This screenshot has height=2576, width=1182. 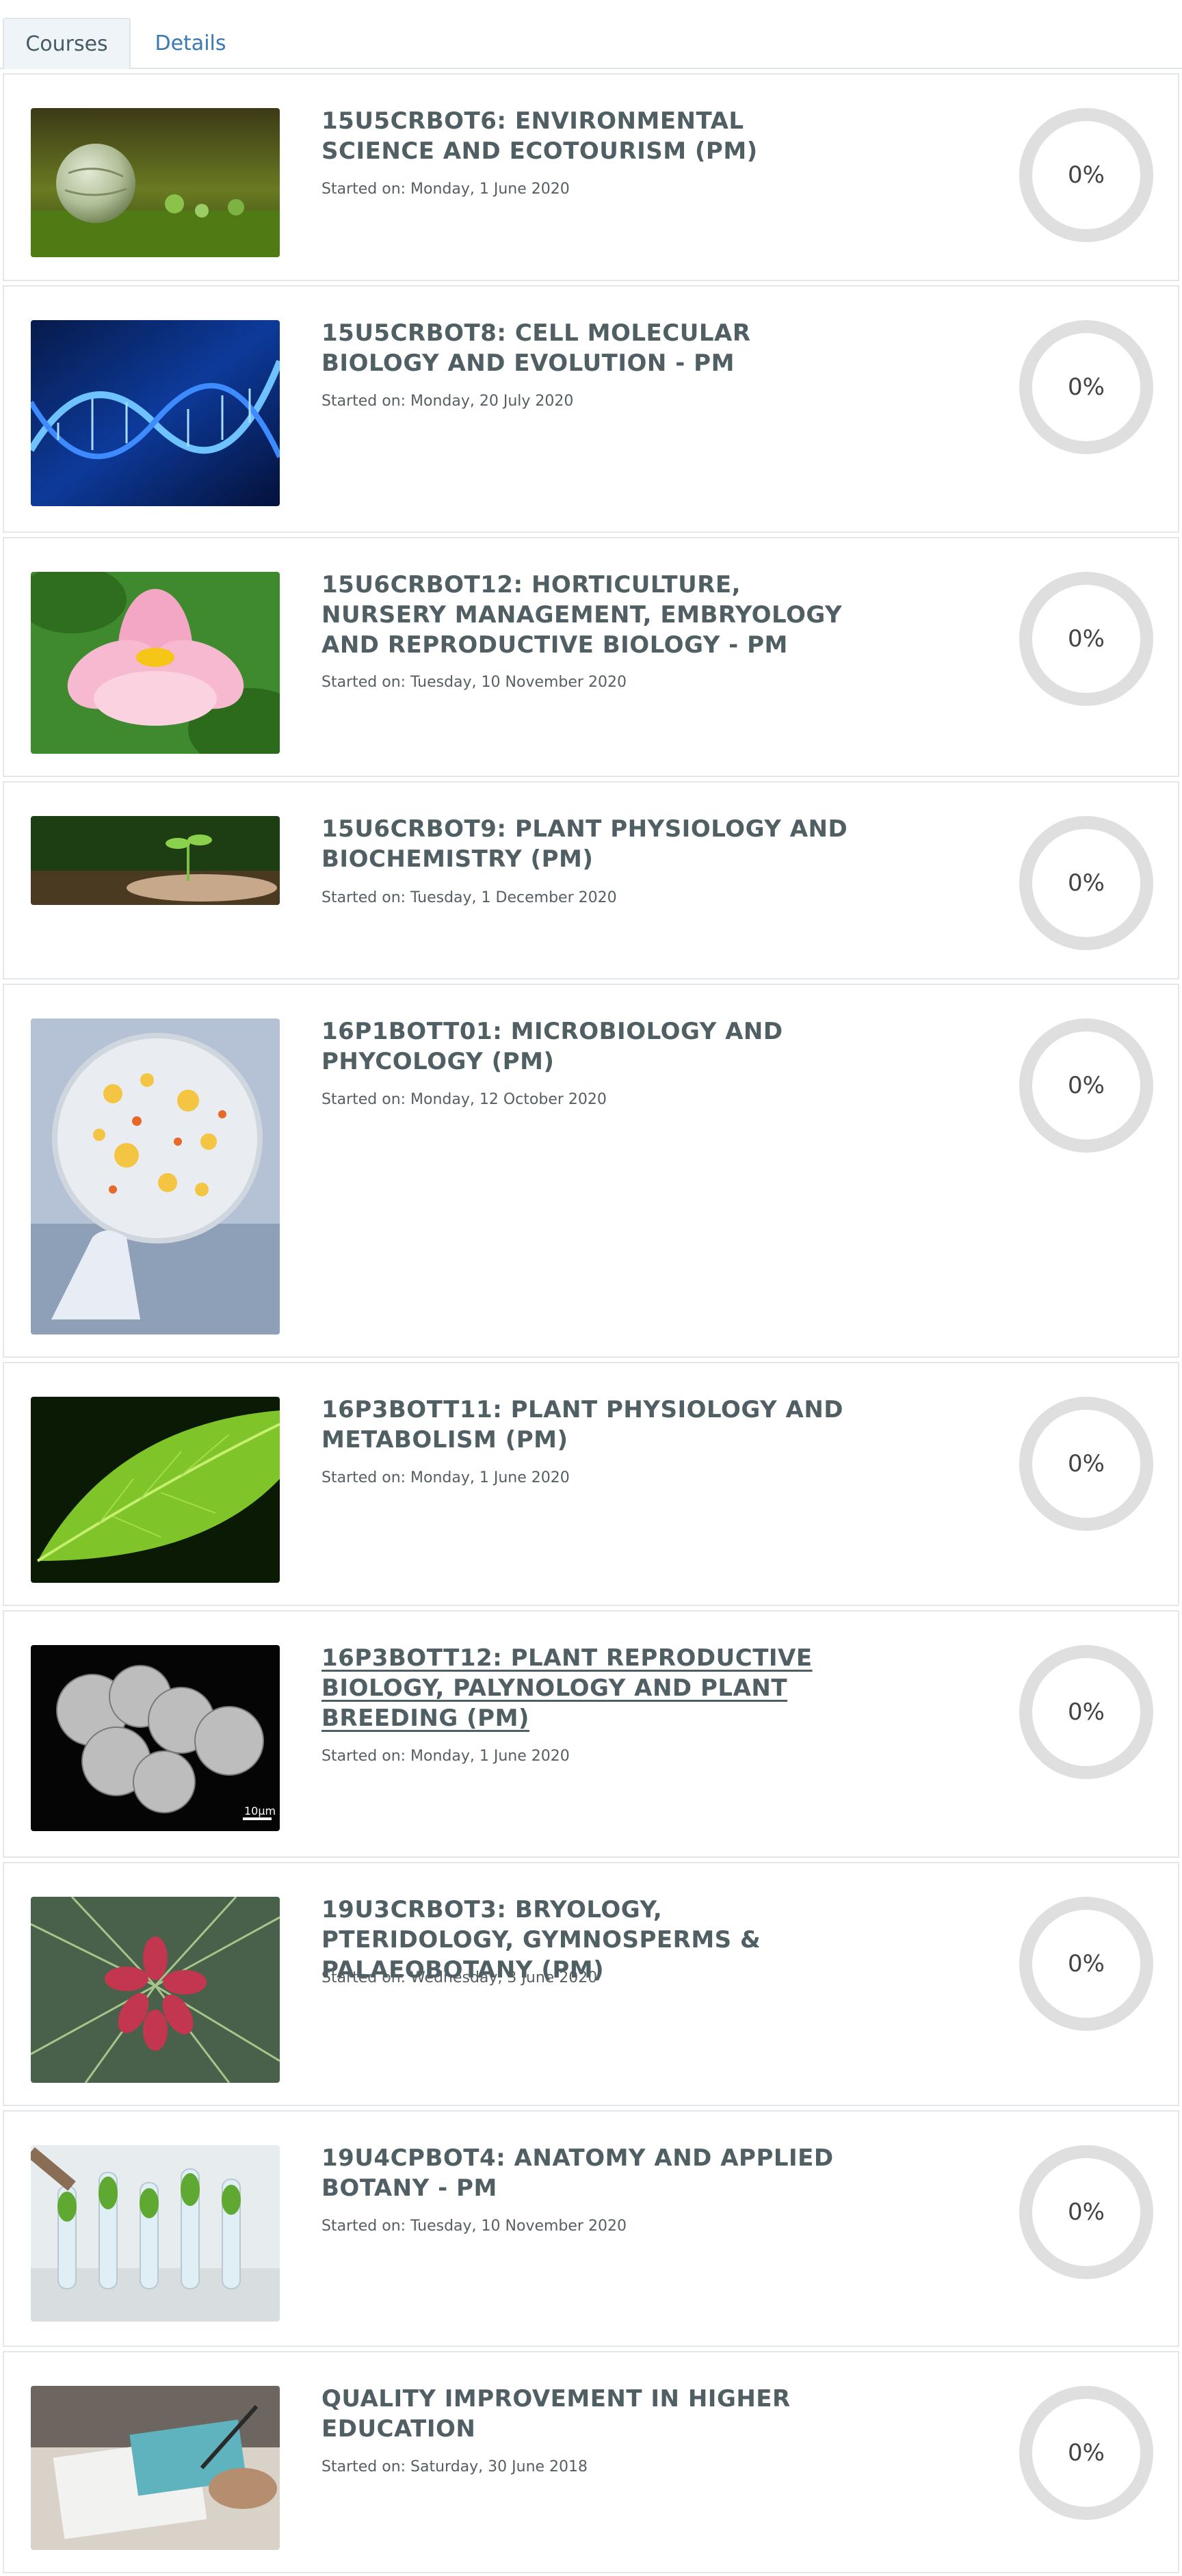 I want to click on course-image-seedling, so click(x=155, y=860).